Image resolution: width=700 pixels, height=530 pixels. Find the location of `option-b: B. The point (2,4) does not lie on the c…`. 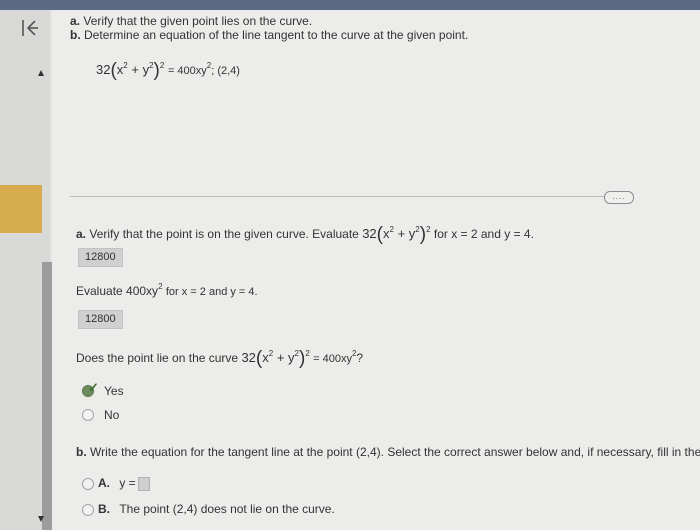

option-b: B. The point (2,4) does not lie on the c… is located at coordinates (216, 509).